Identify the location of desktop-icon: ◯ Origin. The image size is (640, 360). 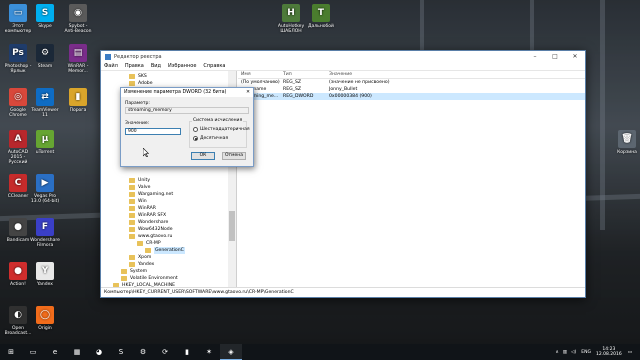
(45, 318).